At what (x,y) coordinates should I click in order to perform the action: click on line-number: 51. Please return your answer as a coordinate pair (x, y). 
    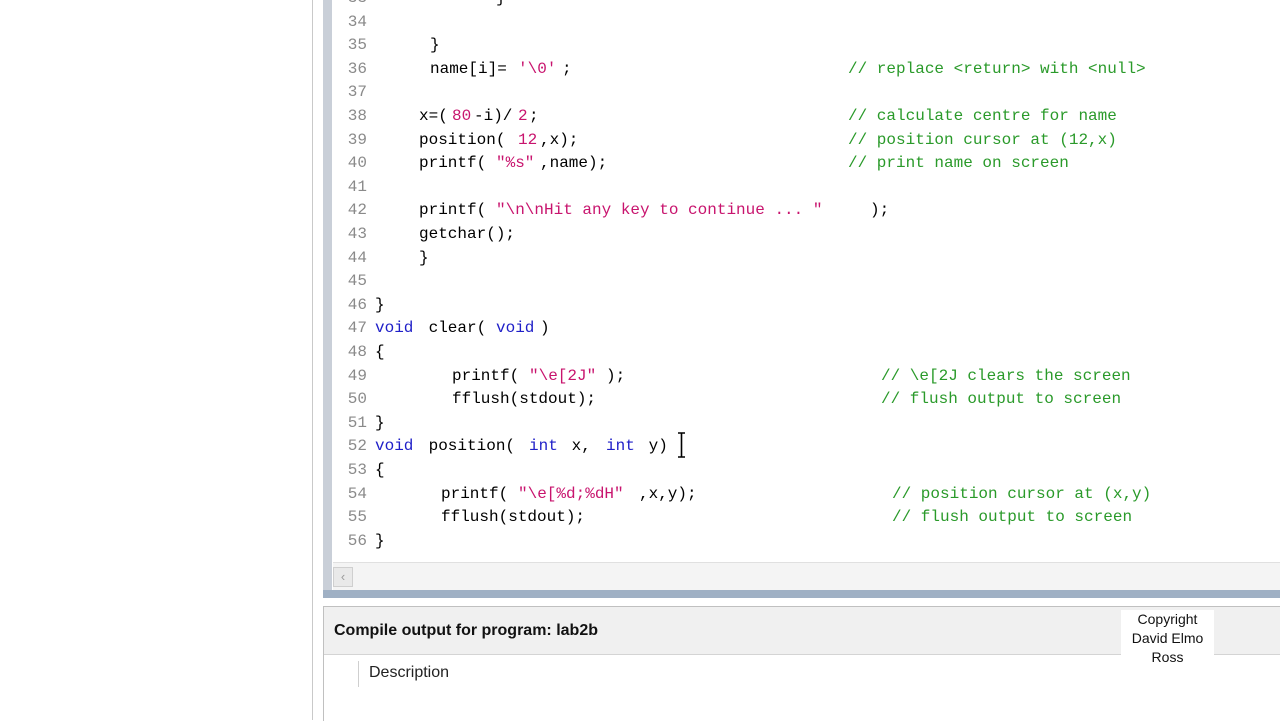
    Looking at the image, I should click on (357, 422).